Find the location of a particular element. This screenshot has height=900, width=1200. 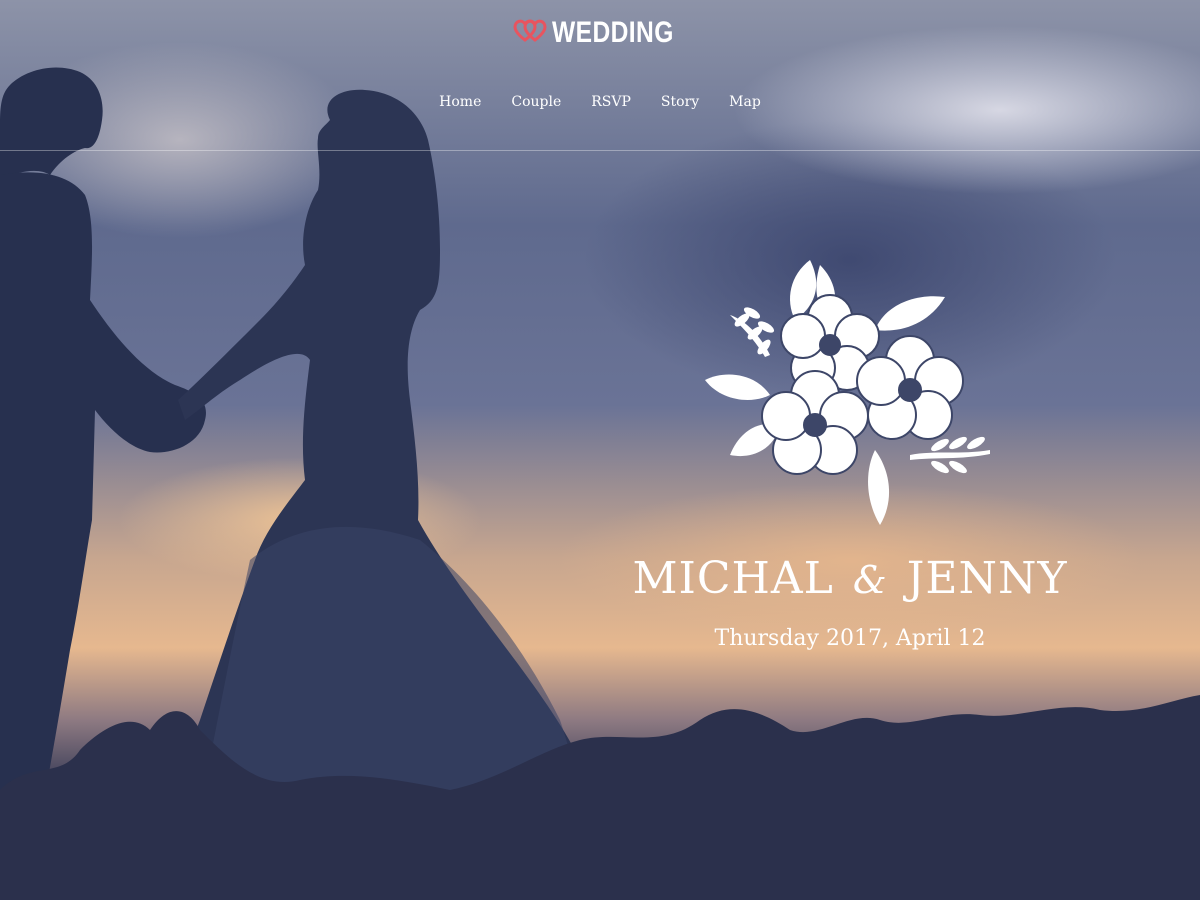

ampersand: & is located at coordinates (870, 580).